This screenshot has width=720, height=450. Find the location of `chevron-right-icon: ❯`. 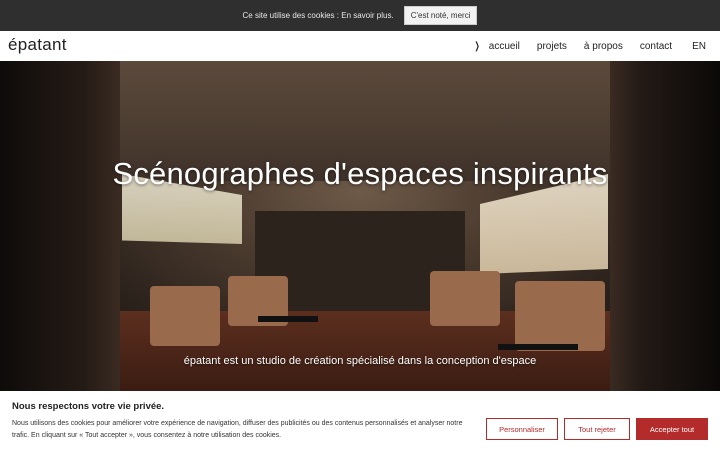

chevron-right-icon: ❯ is located at coordinates (478, 46).